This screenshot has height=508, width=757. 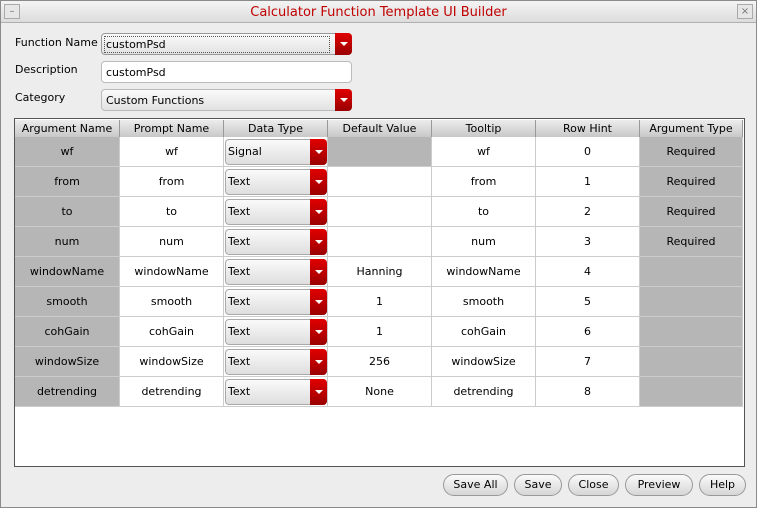 What do you see at coordinates (588, 392) in the screenshot?
I see `cell-row-hint: 8` at bounding box center [588, 392].